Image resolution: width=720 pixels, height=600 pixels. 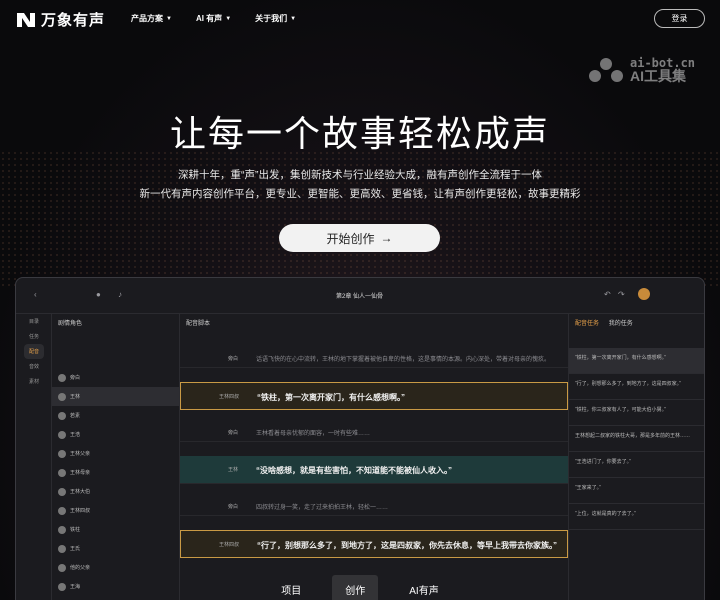 I want to click on rail-item-dubbing: 配音, so click(x=34, y=351).